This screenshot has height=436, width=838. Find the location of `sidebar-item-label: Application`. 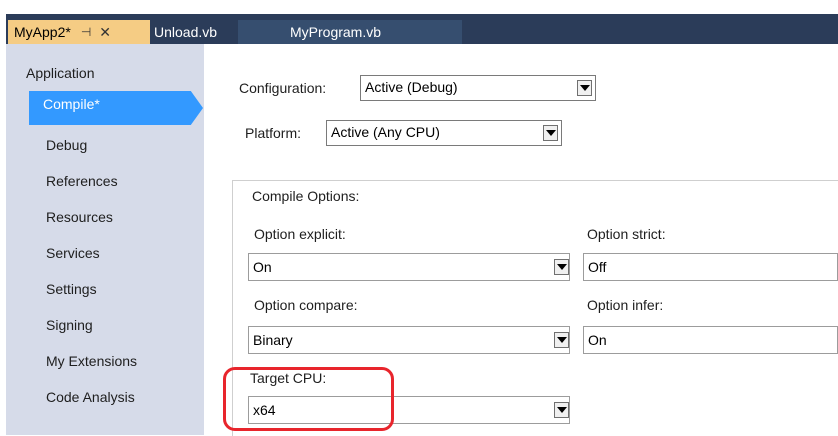

sidebar-item-label: Application is located at coordinates (60, 73).